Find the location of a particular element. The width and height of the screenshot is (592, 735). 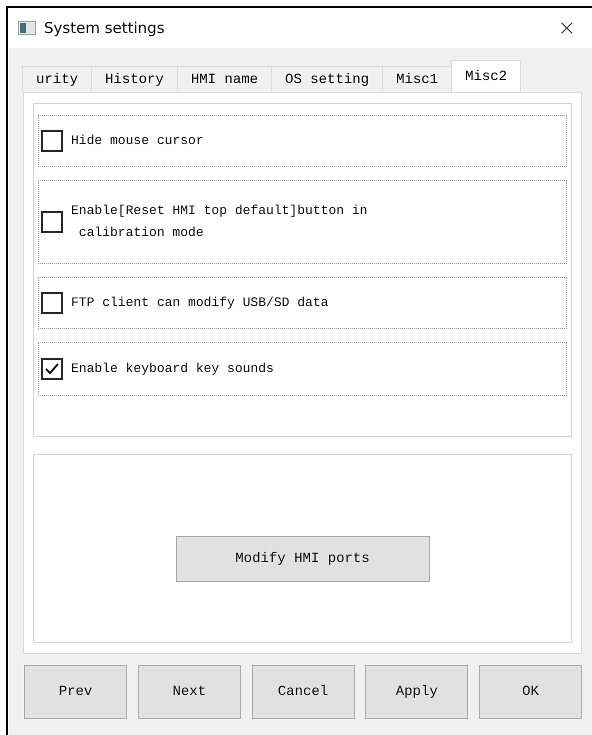

window-title: System settings is located at coordinates (105, 28).